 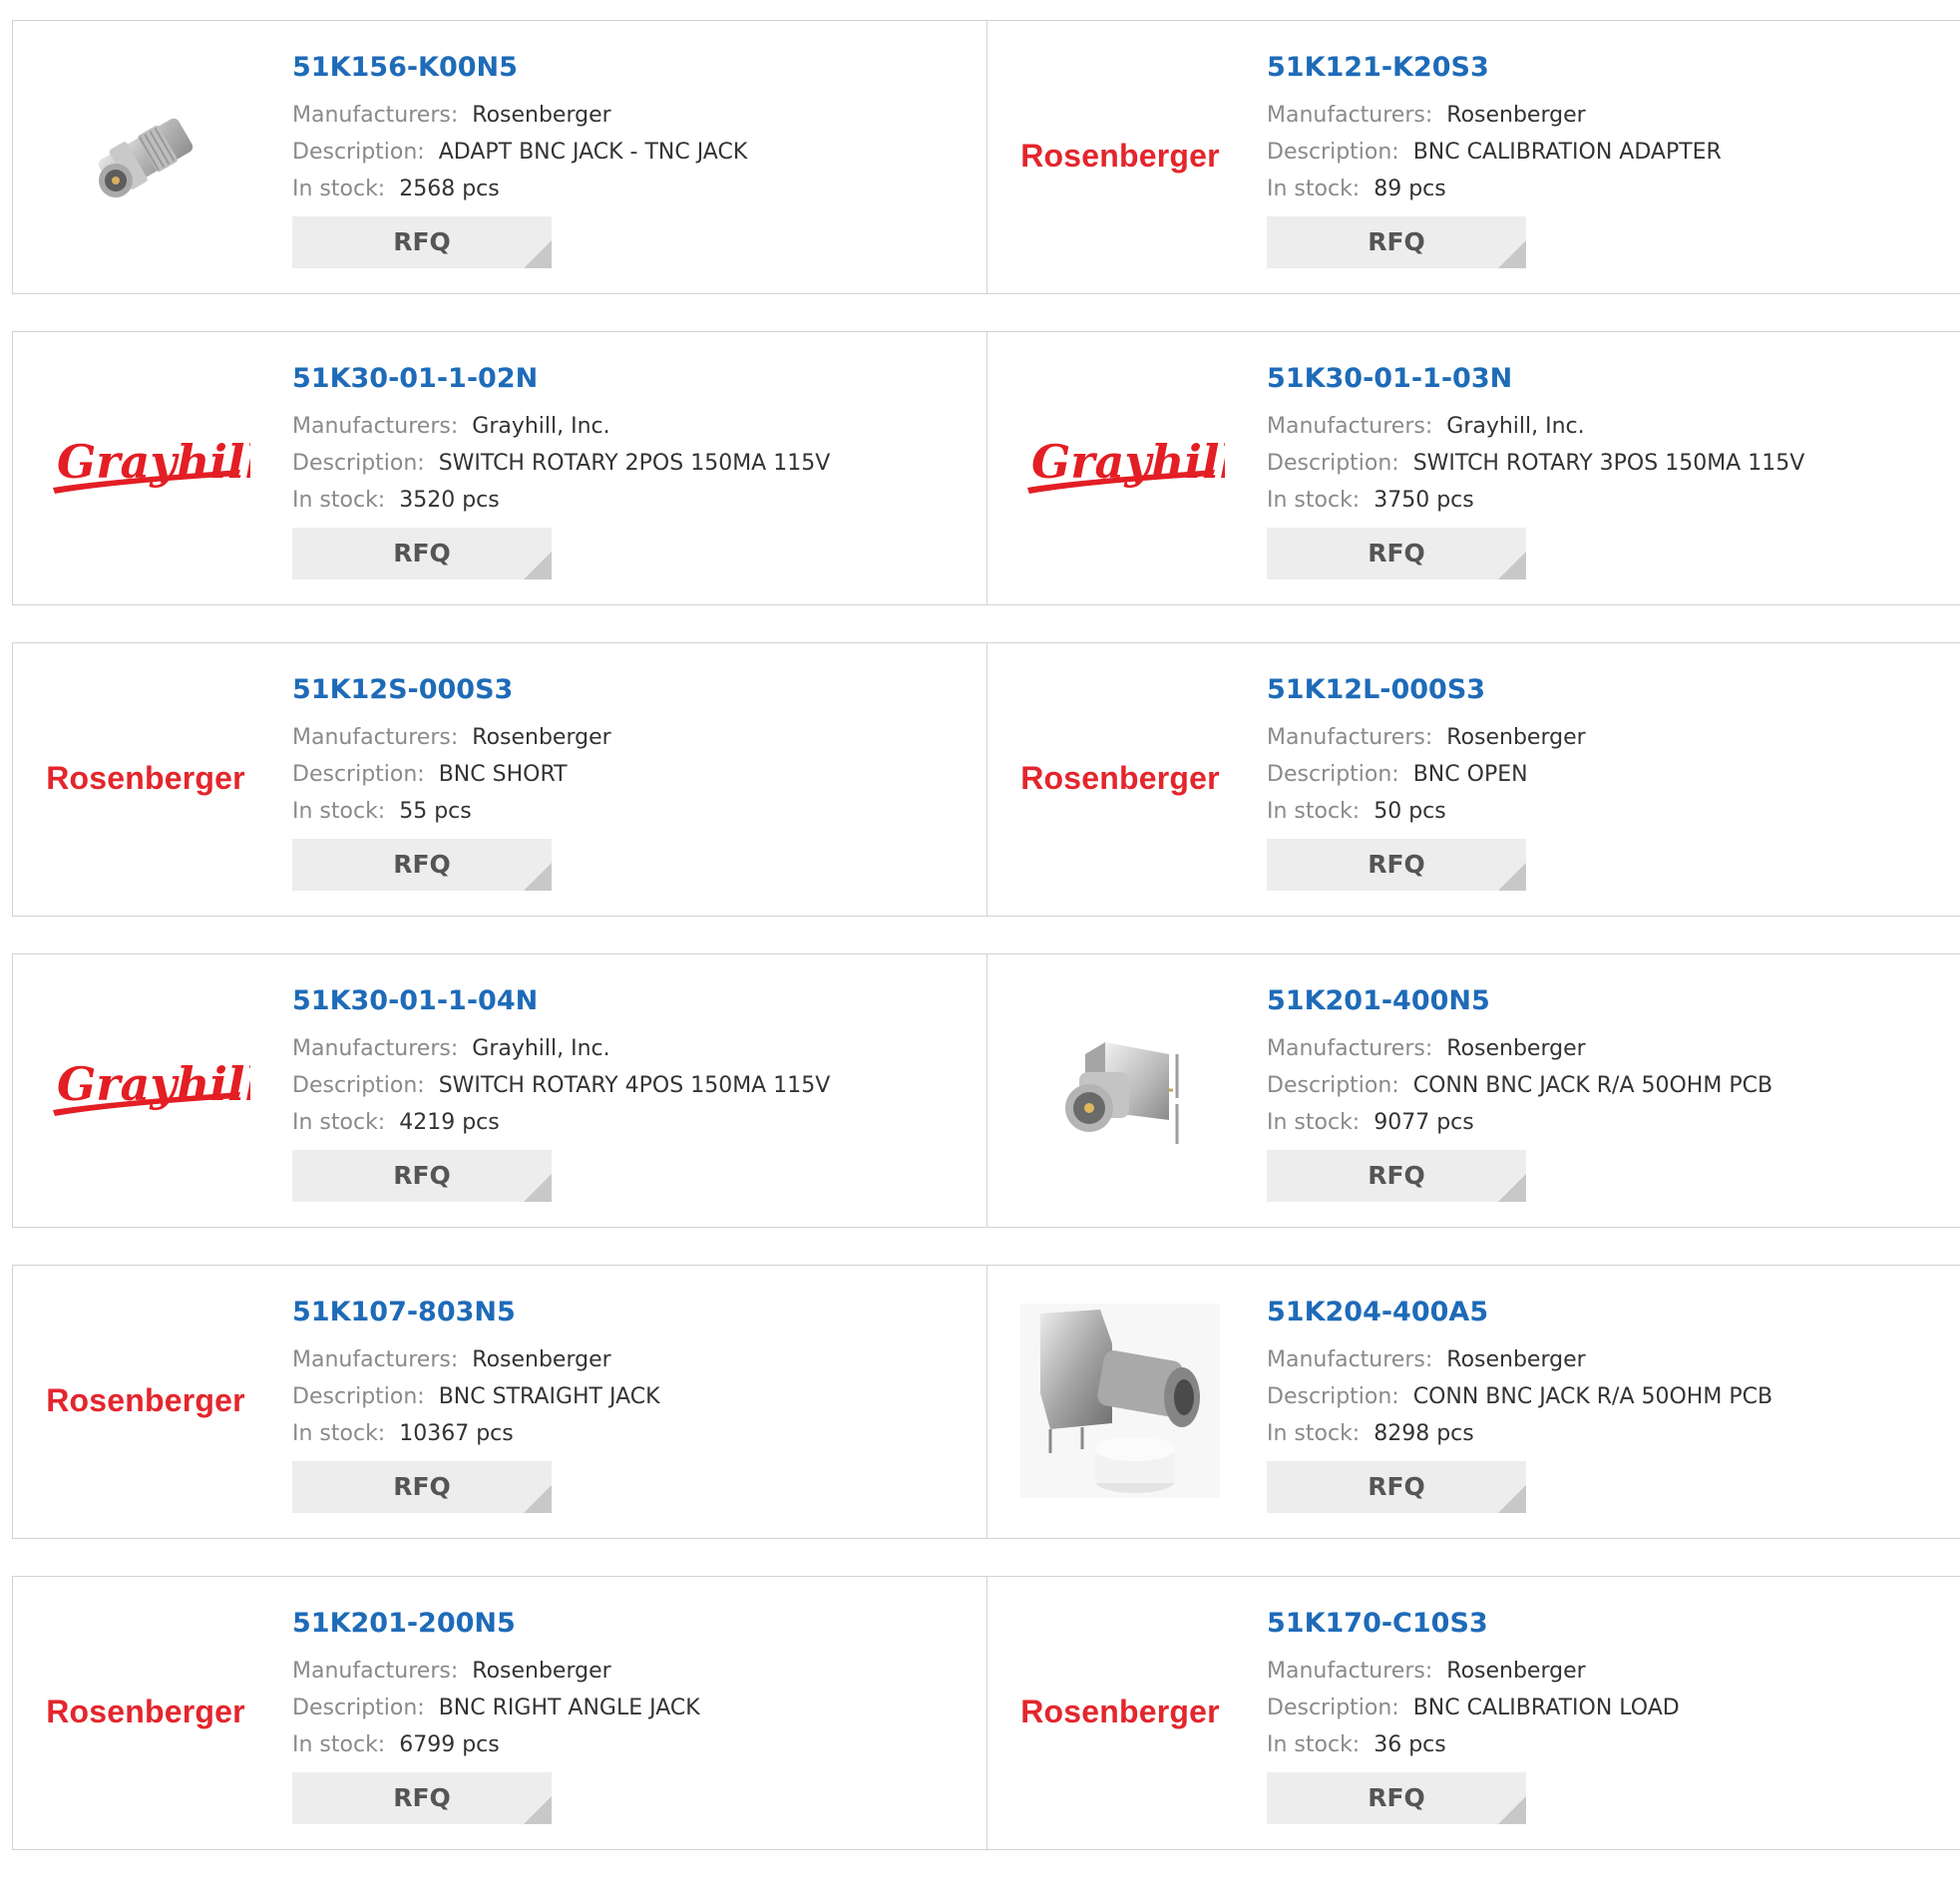 What do you see at coordinates (405, 68) in the screenshot?
I see `part-number-link: 51K156-K00N5` at bounding box center [405, 68].